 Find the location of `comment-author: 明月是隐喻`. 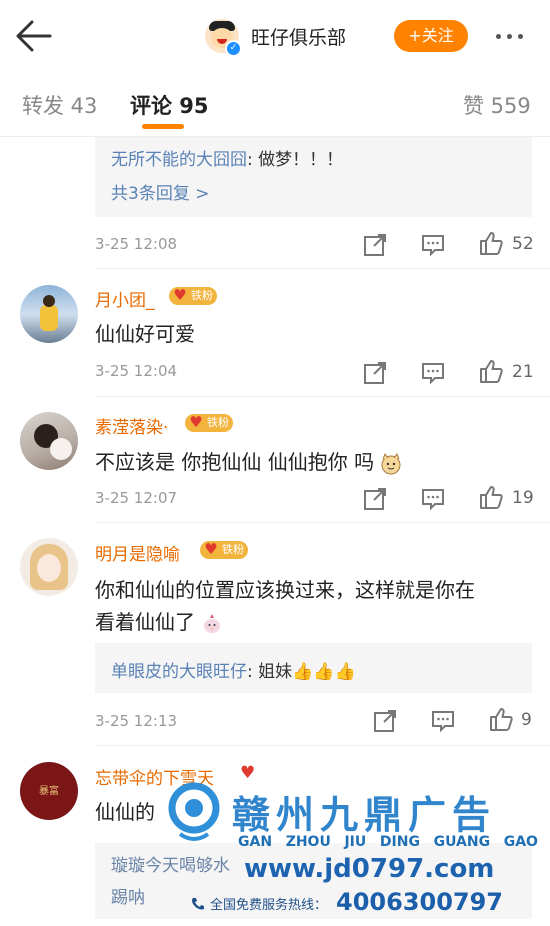

comment-author: 明月是隐喻 is located at coordinates (137, 552).